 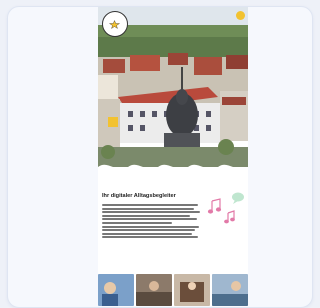 What do you see at coordinates (240, 15) in the screenshot?
I see `menu-dot-icon` at bounding box center [240, 15].